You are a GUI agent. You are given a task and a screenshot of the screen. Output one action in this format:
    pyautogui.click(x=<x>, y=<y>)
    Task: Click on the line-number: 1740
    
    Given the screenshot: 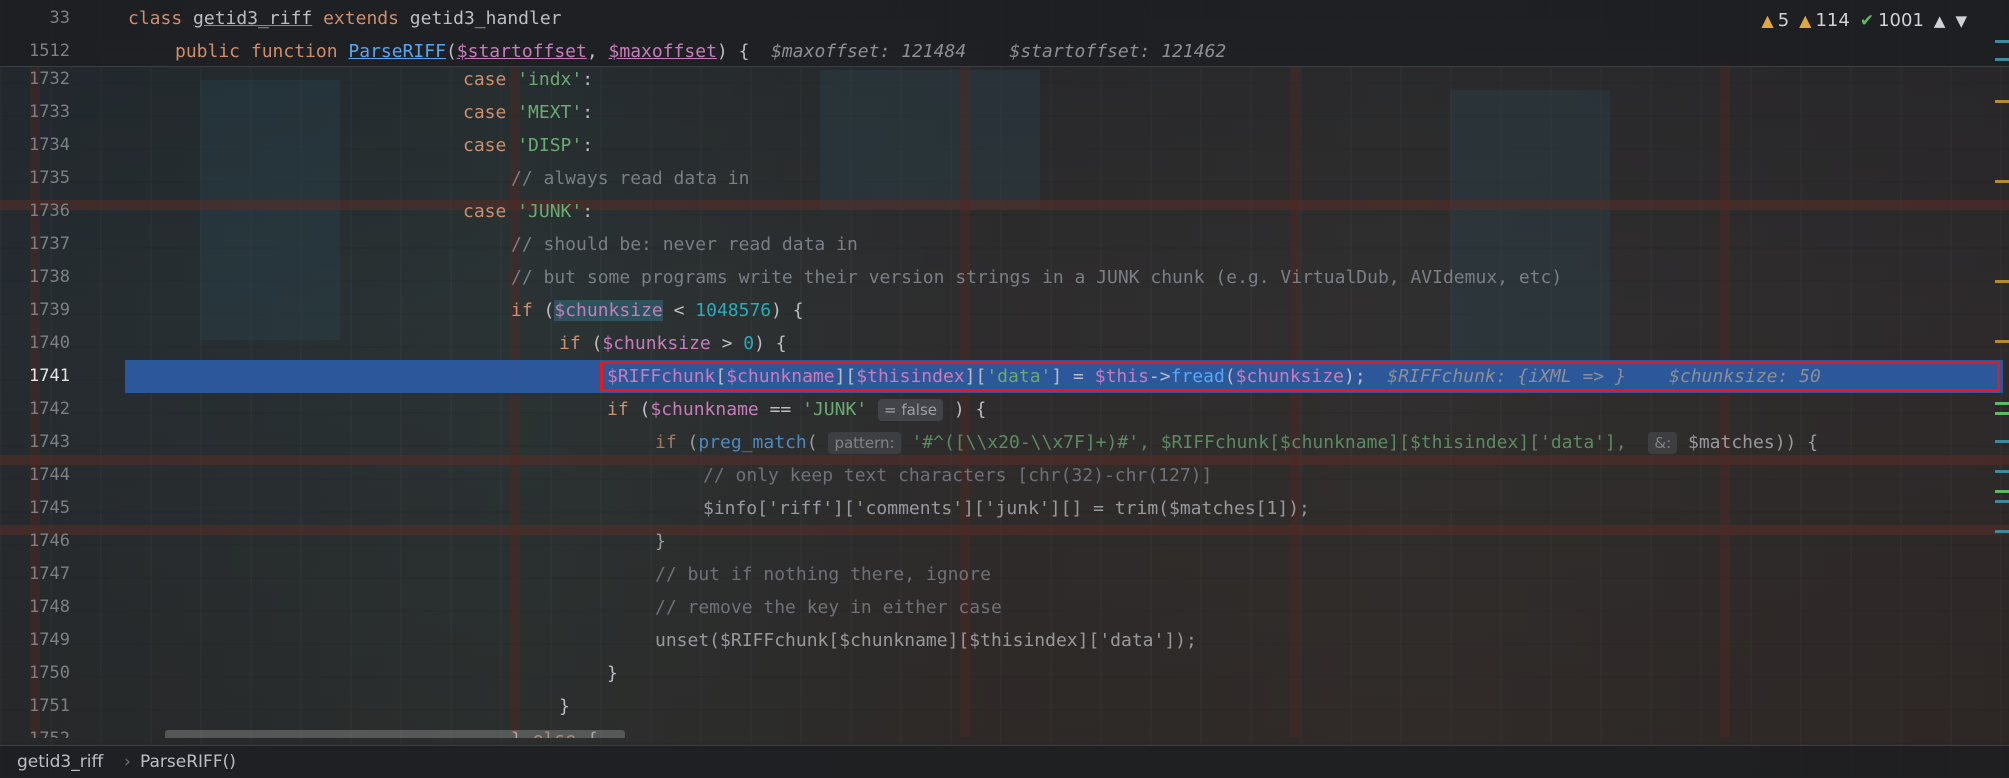 What is the action you would take?
    pyautogui.click(x=49, y=343)
    